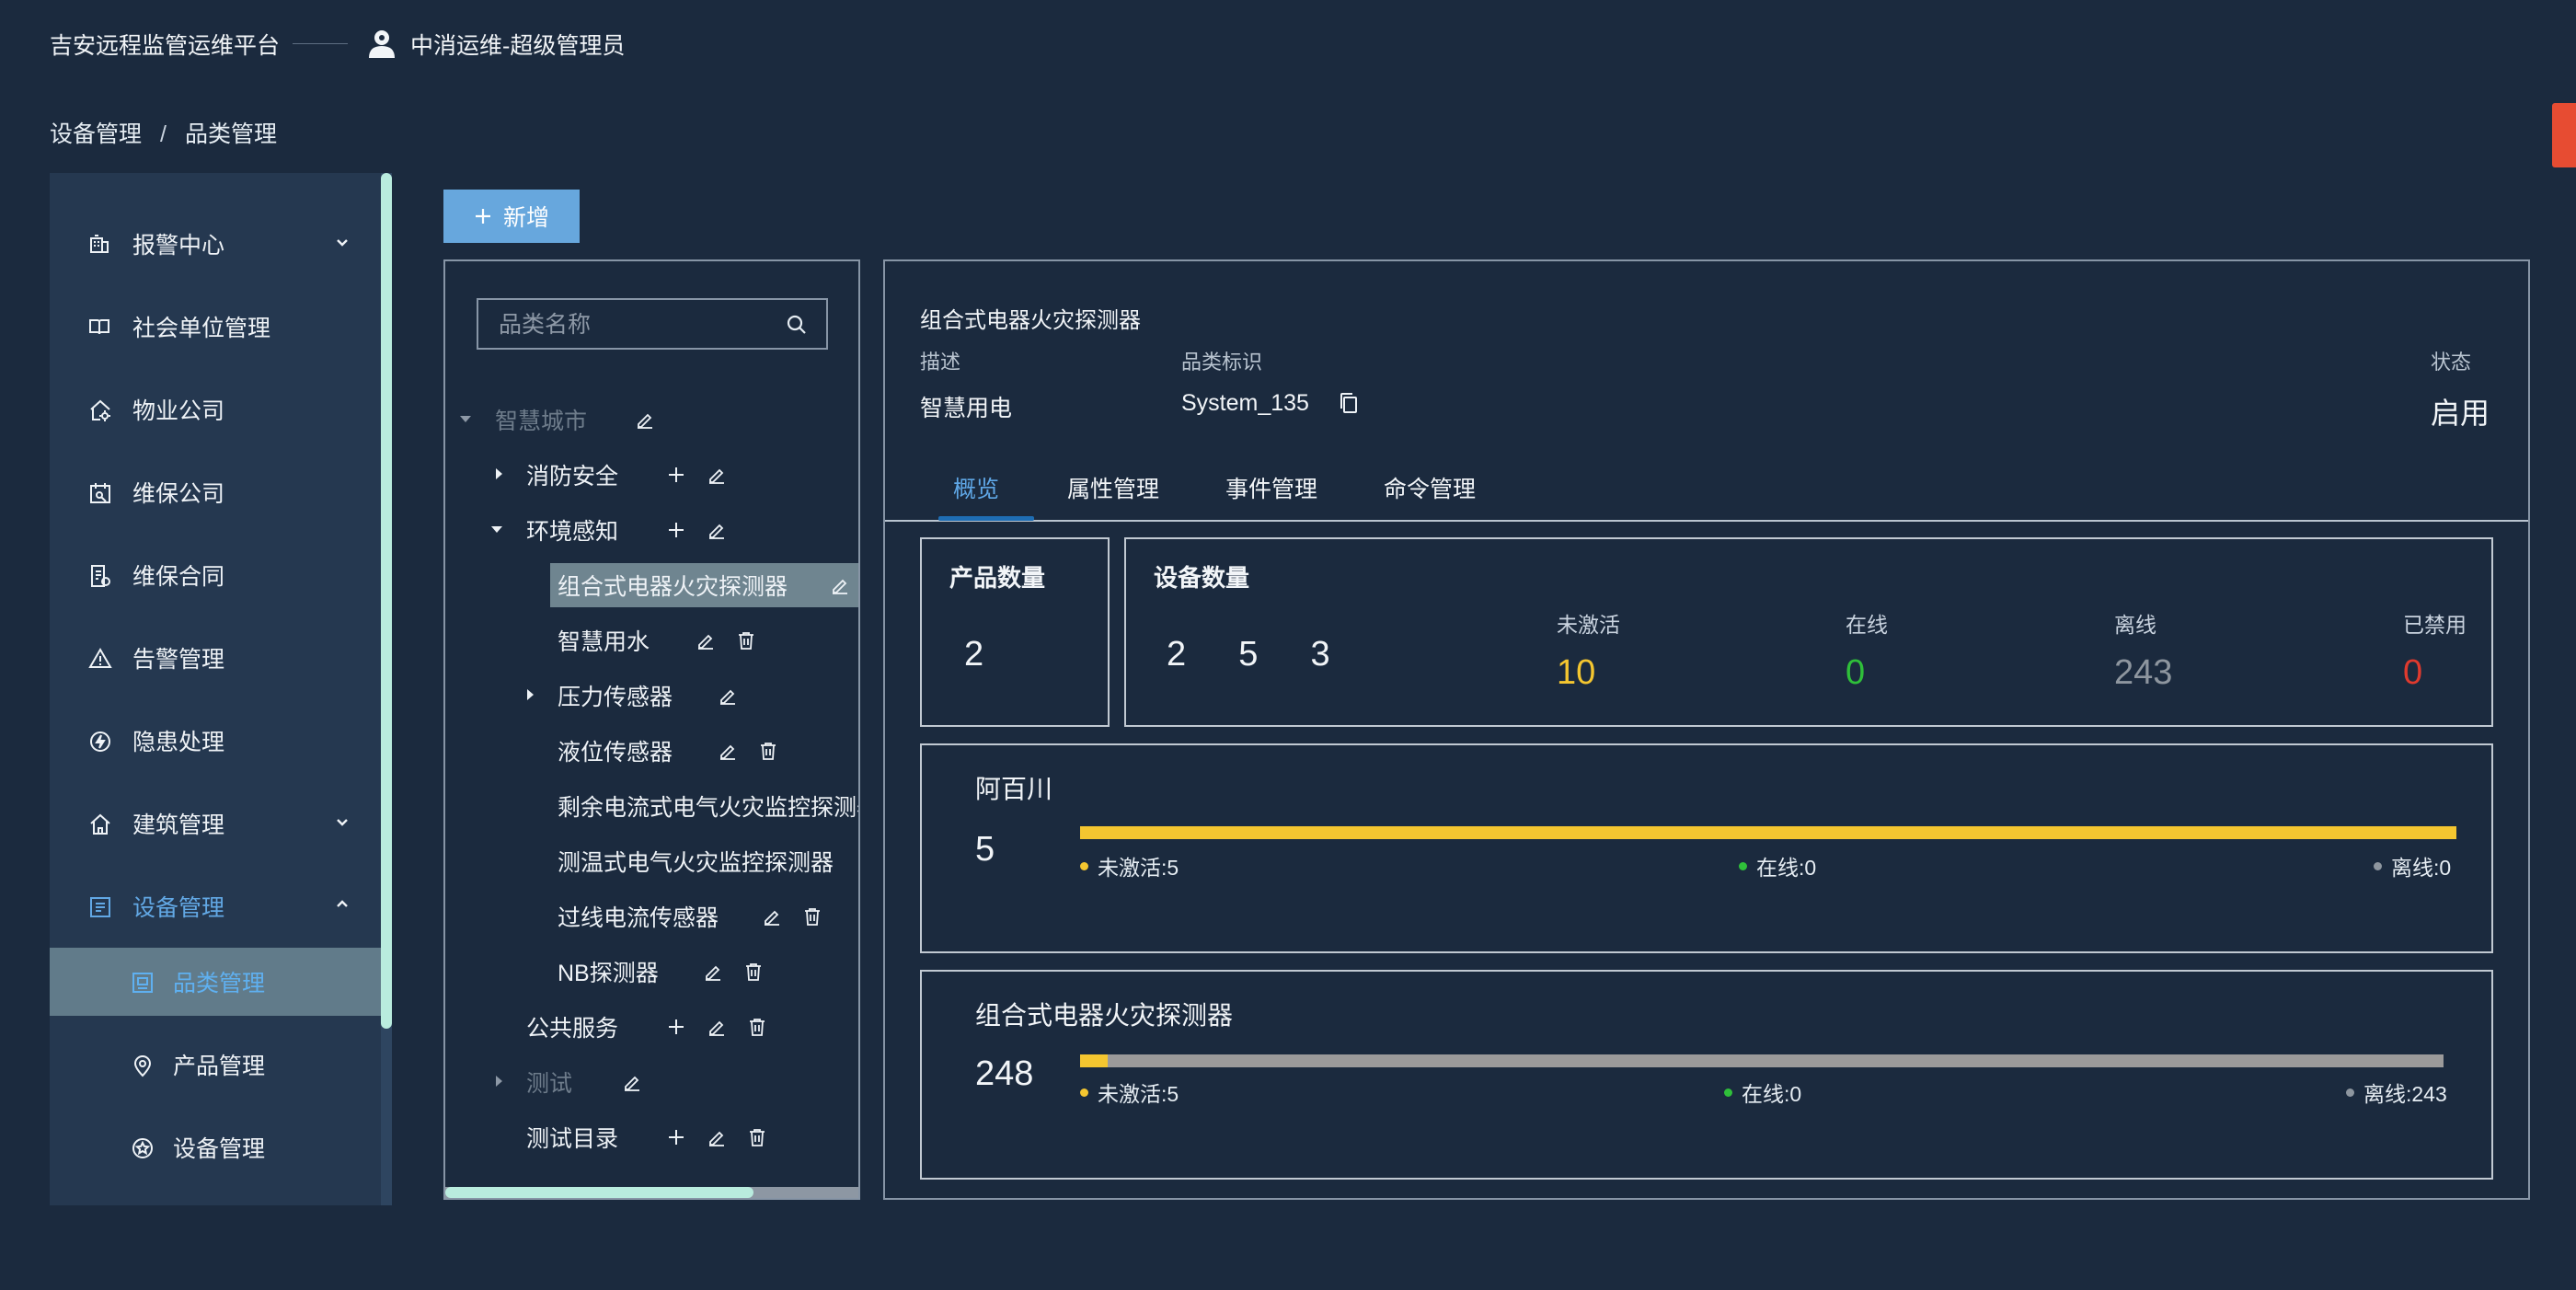 This screenshot has height=1290, width=2576. What do you see at coordinates (215, 575) in the screenshot?
I see `sidebar-item-maintenance-contract: 维保合同` at bounding box center [215, 575].